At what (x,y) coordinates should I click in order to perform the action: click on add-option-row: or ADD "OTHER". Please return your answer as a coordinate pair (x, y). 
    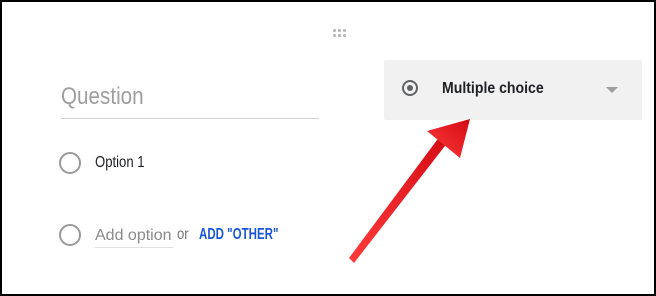
    Looking at the image, I should click on (209, 236).